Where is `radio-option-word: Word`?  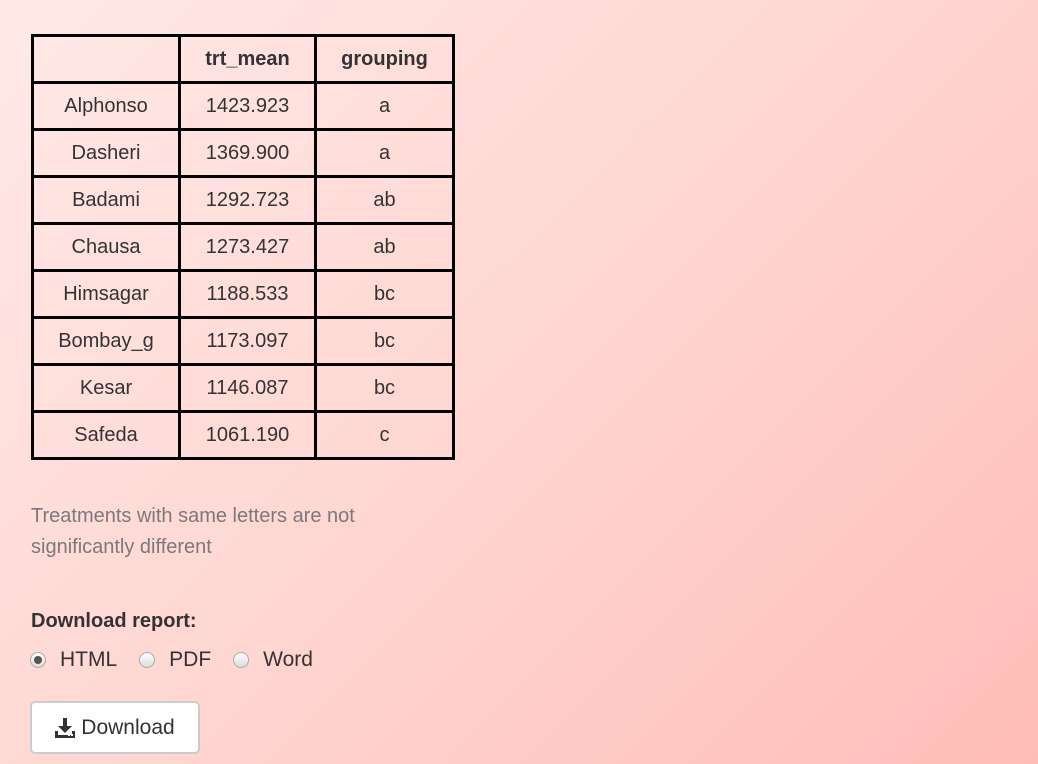 radio-option-word: Word is located at coordinates (273, 660).